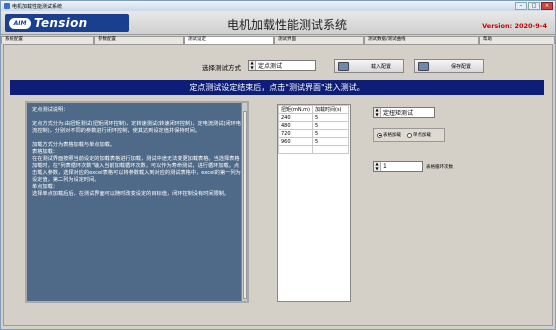 The width and height of the screenshot is (556, 330). Describe the element at coordinates (139, 40) in the screenshot. I see `tab-parameter-config: 参数配置` at that location.